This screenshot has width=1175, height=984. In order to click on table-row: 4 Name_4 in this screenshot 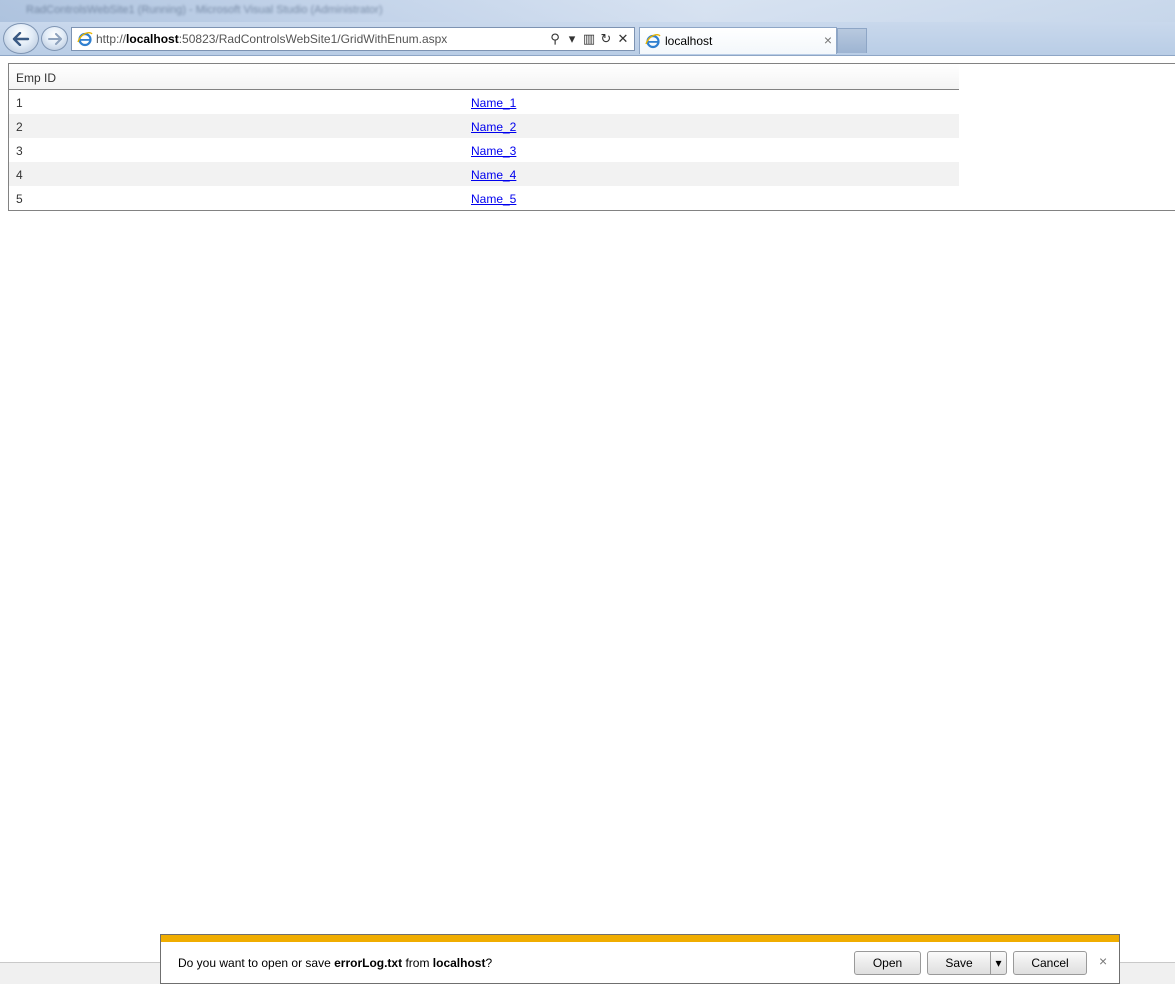, I will do `click(484, 174)`.